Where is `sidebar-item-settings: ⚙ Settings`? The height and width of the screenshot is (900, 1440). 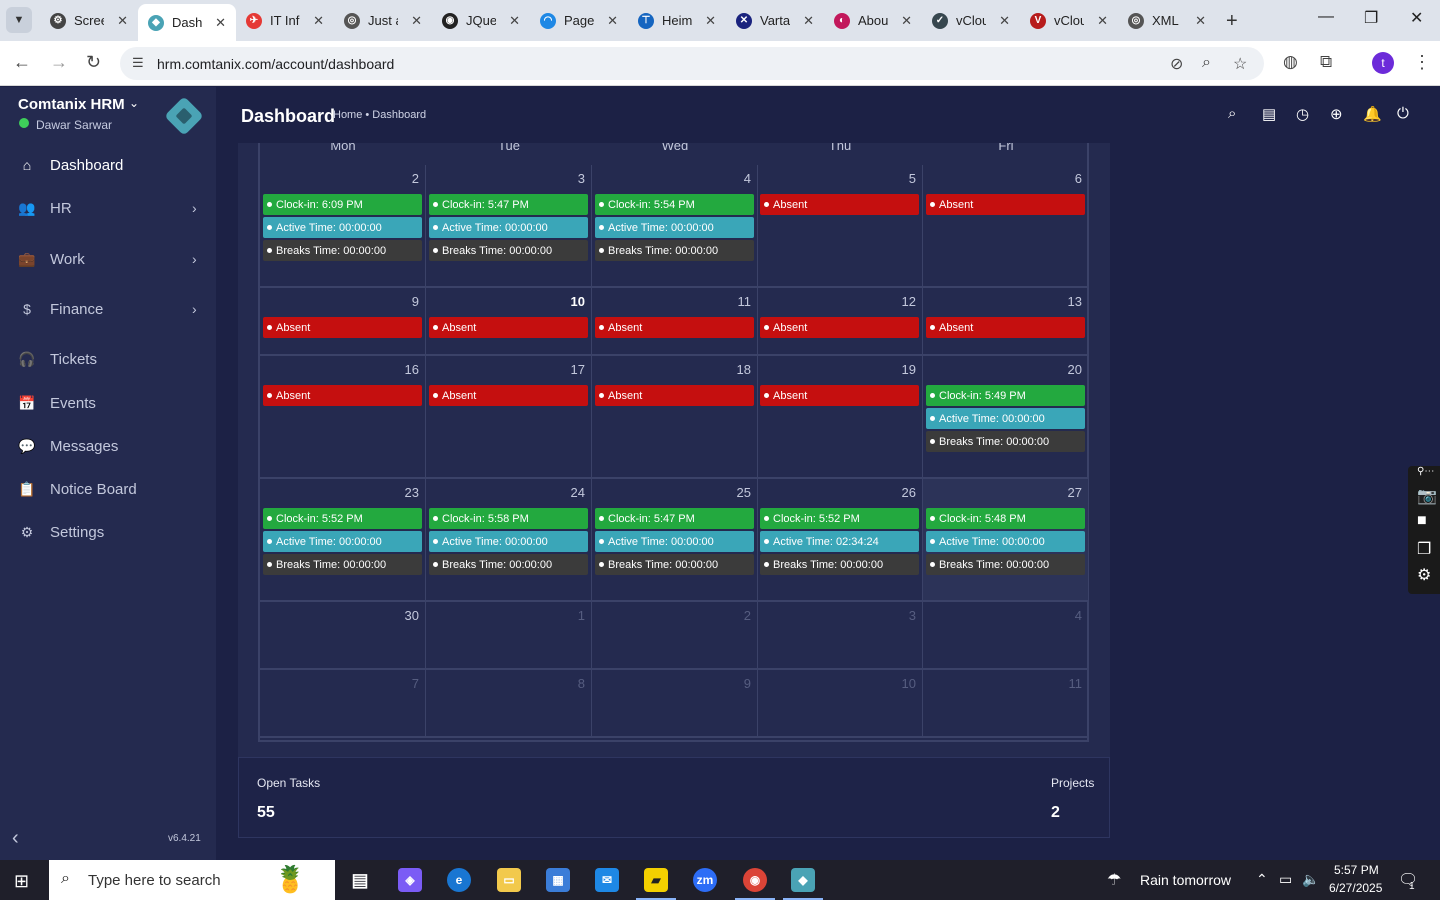 sidebar-item-settings: ⚙ Settings is located at coordinates (108, 532).